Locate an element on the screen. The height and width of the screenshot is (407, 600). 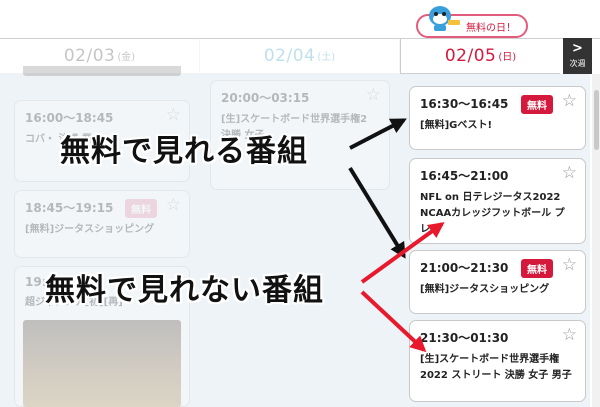
day-header-0205: 02/05 (日) is located at coordinates (480, 56).